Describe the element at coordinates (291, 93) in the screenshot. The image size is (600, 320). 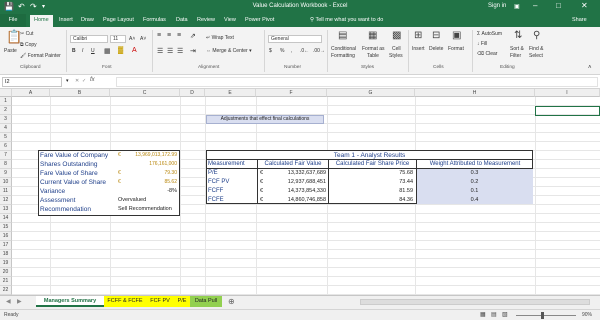
I see `column-header: F` at that location.